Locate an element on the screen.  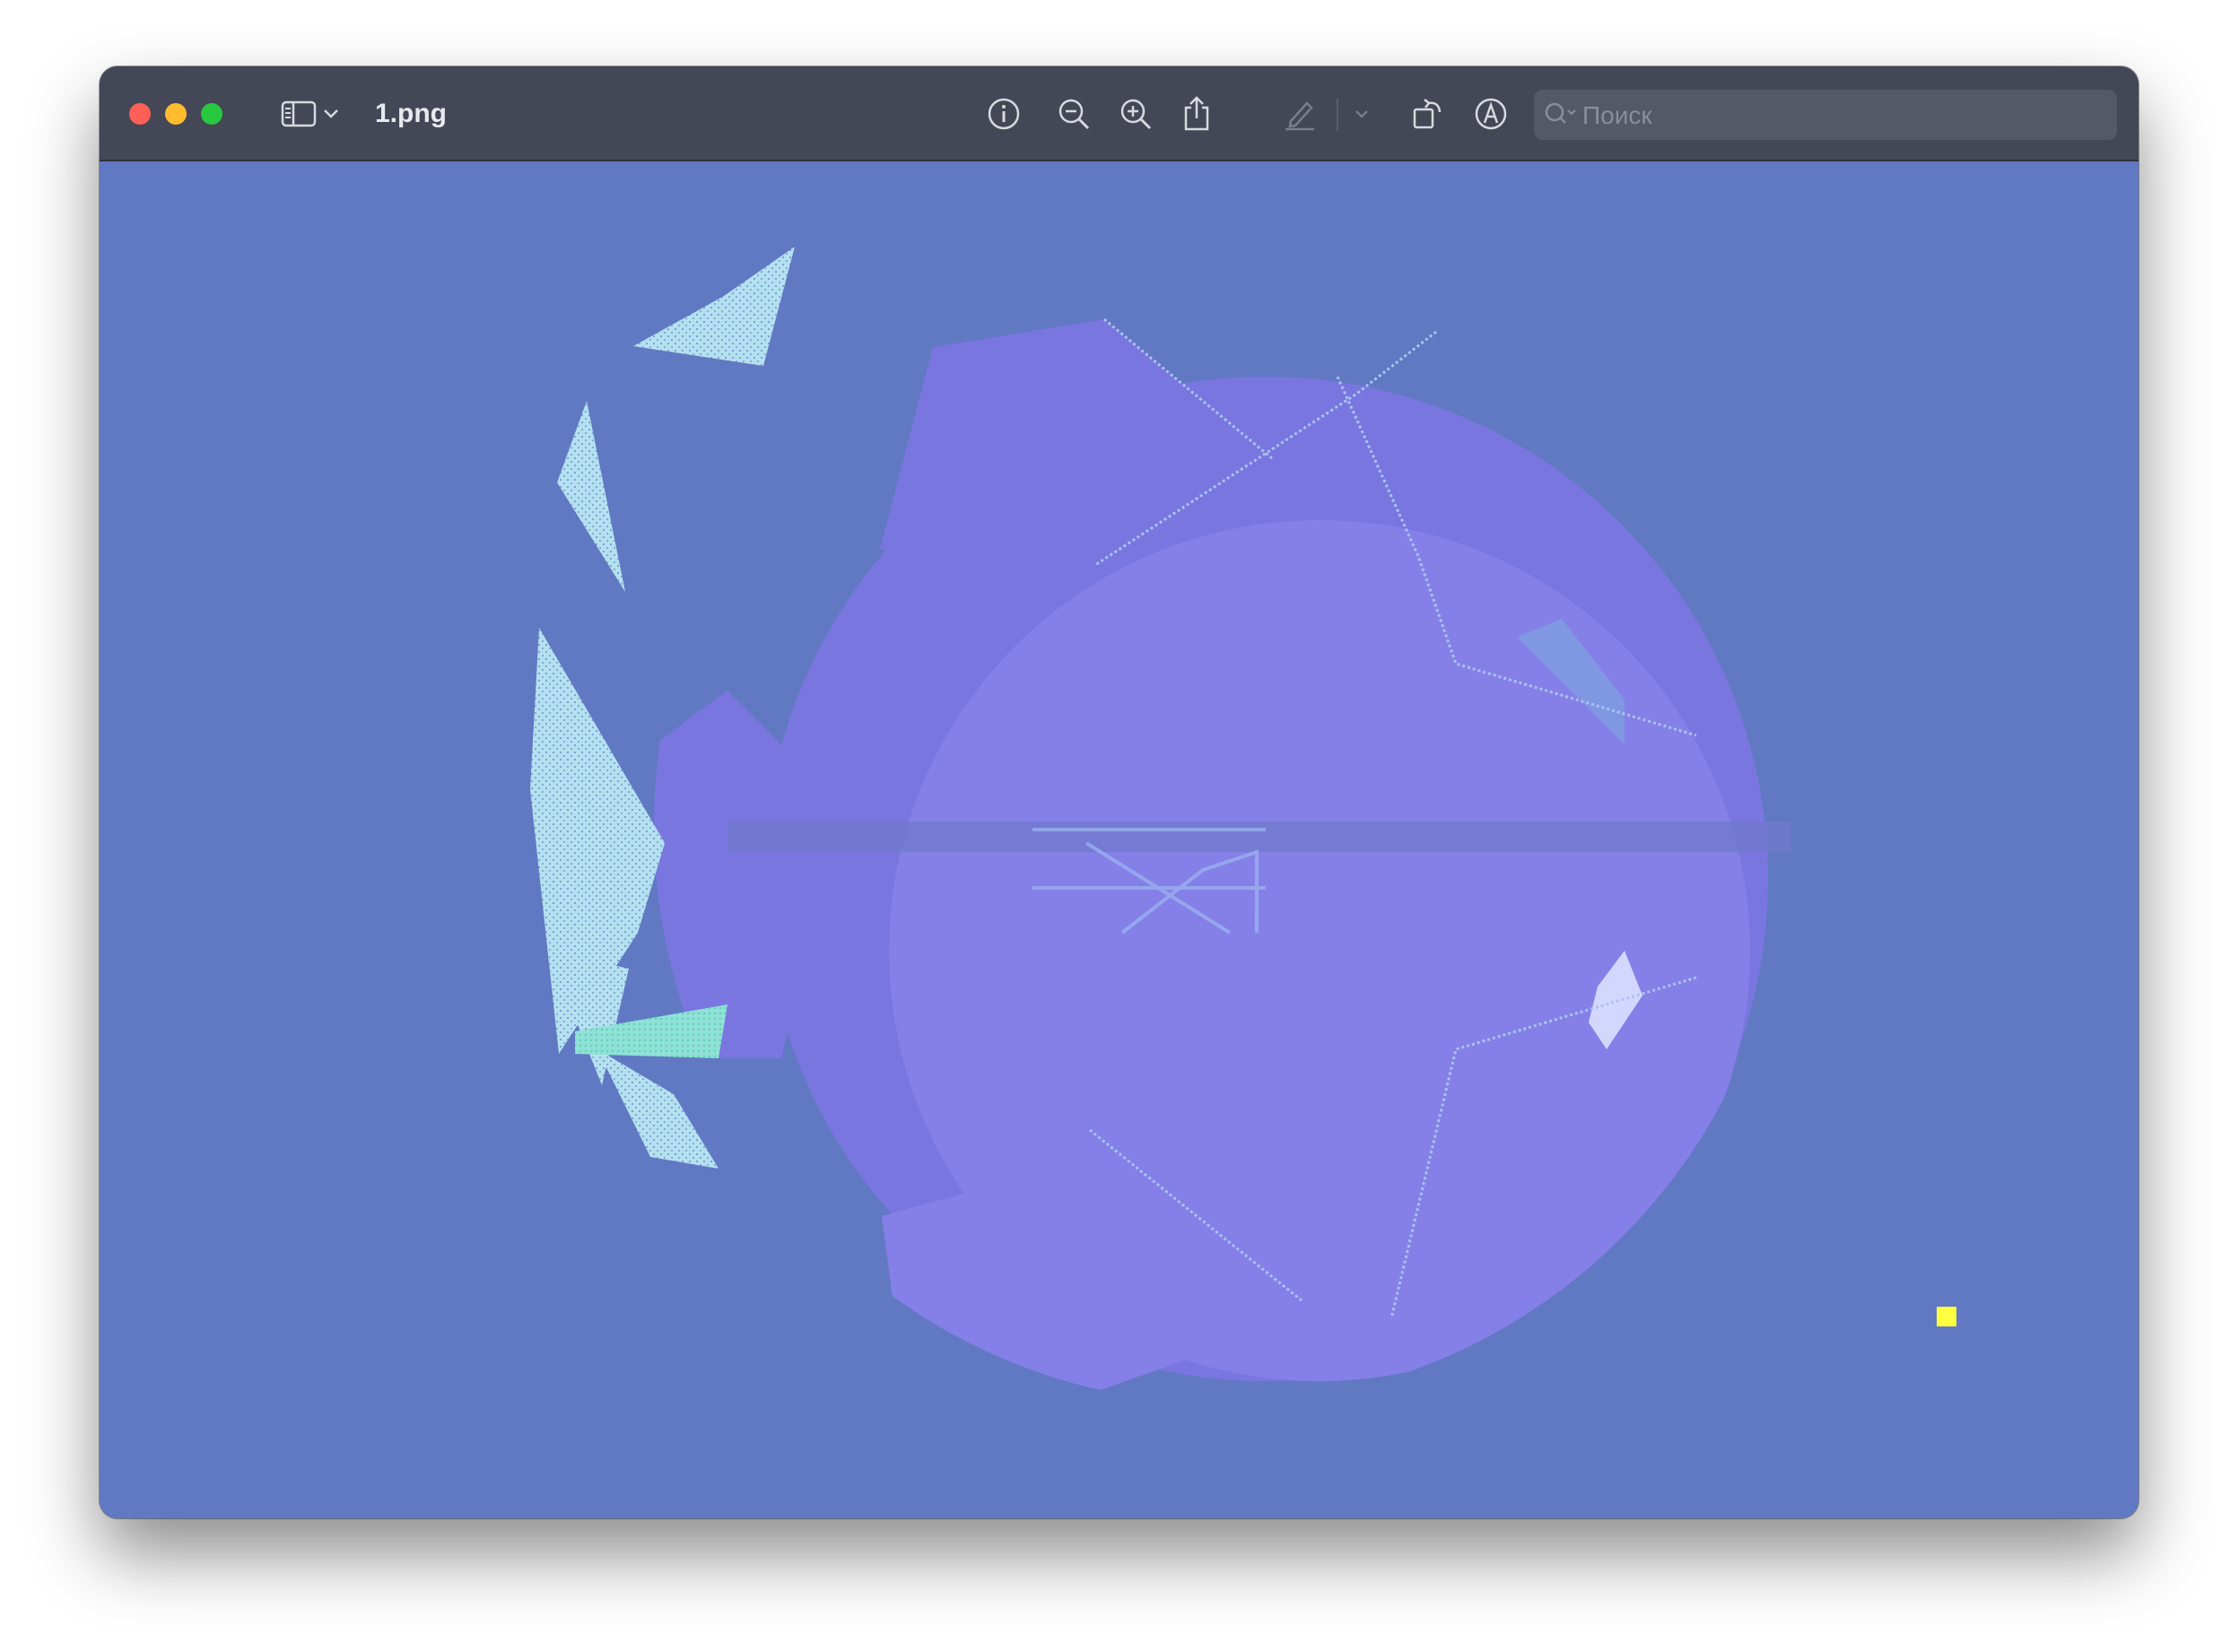
markup-icon is located at coordinates (1491, 114).